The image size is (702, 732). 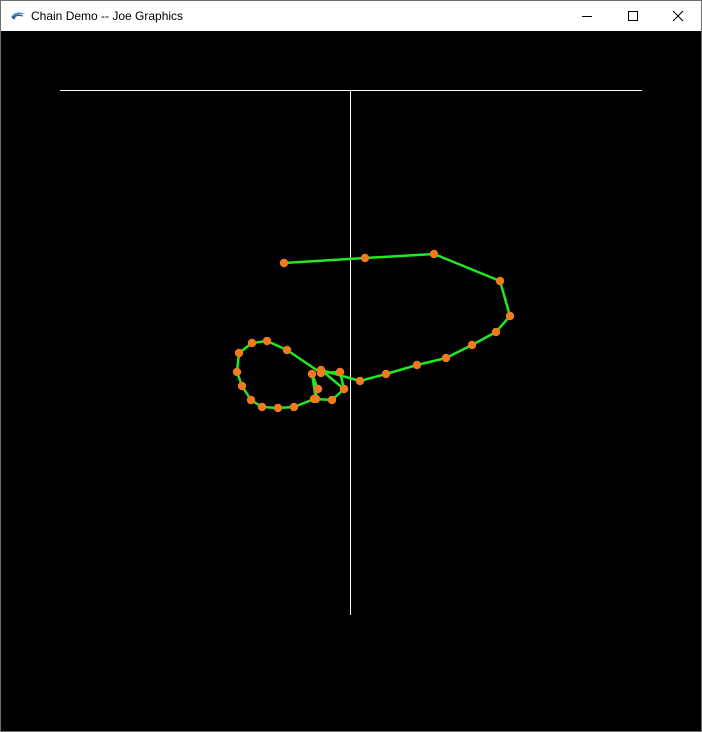 What do you see at coordinates (18, 16) in the screenshot?
I see `app-icon` at bounding box center [18, 16].